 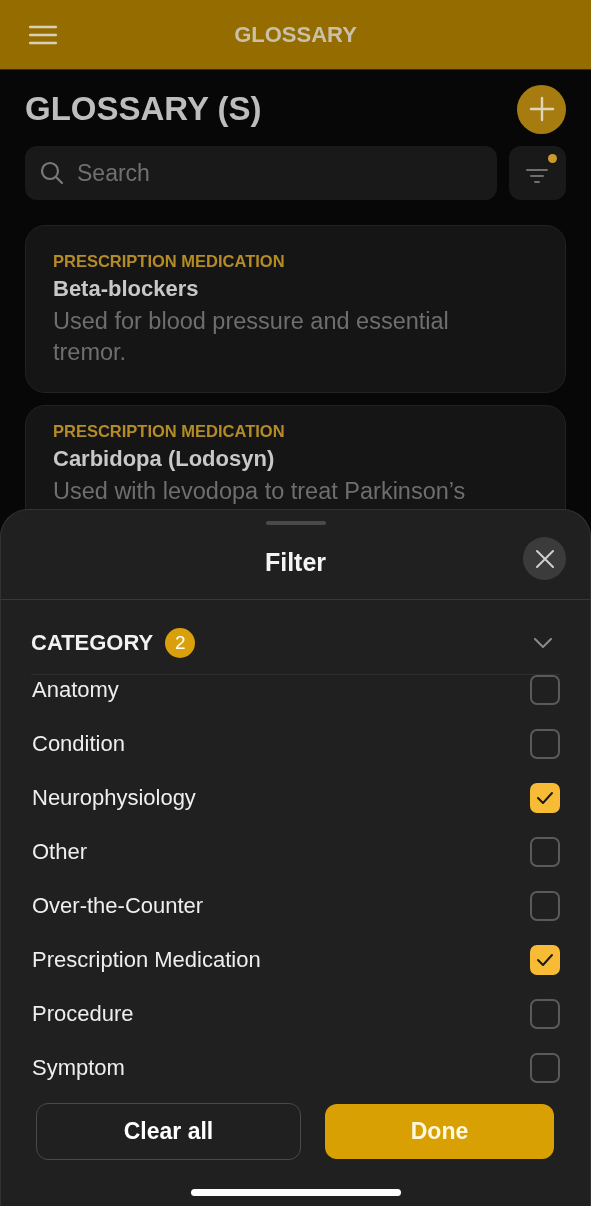 I want to click on sheet-title: Filter, so click(x=295, y=562).